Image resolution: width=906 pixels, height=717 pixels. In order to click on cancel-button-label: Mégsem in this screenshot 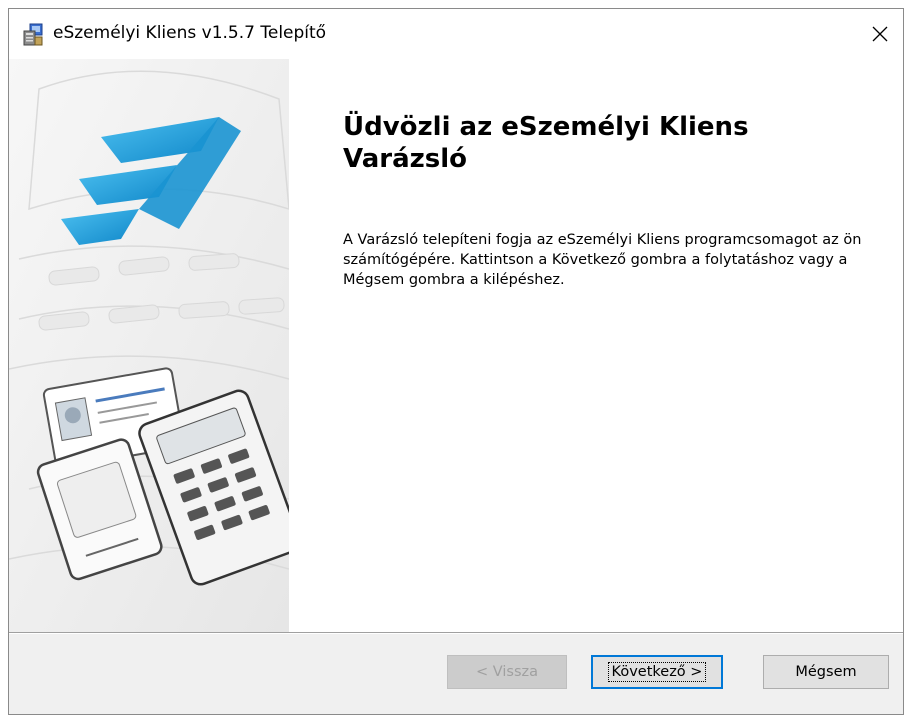, I will do `click(826, 672)`.